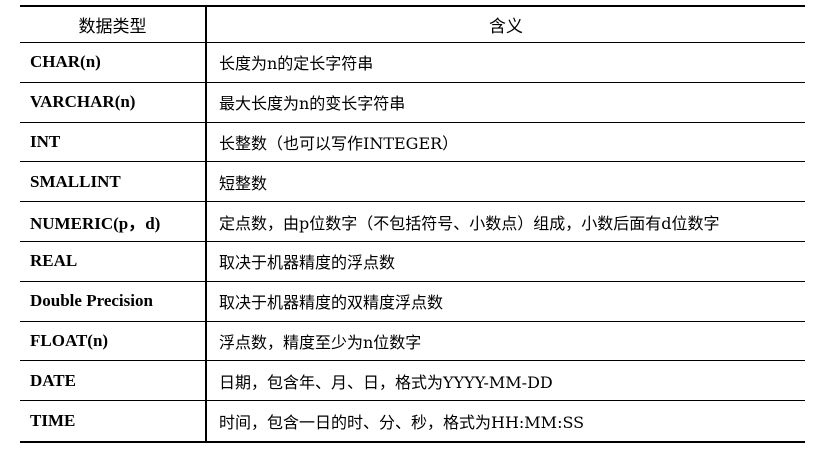 Image resolution: width=817 pixels, height=454 pixels. I want to click on table-row: DATE 日期，包含年、月、日，格式为YYYY-MM-DD, so click(412, 381).